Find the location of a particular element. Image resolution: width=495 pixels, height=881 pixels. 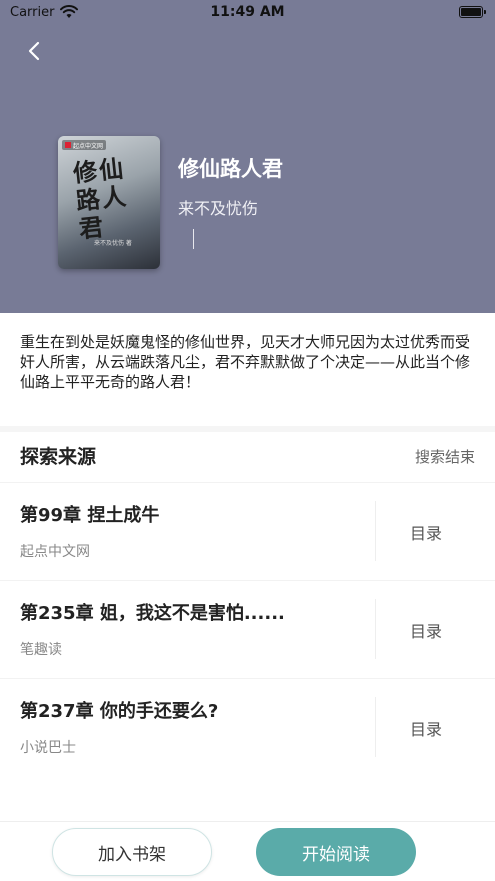

add-to-shelf-button: 加入书架 is located at coordinates (132, 852).